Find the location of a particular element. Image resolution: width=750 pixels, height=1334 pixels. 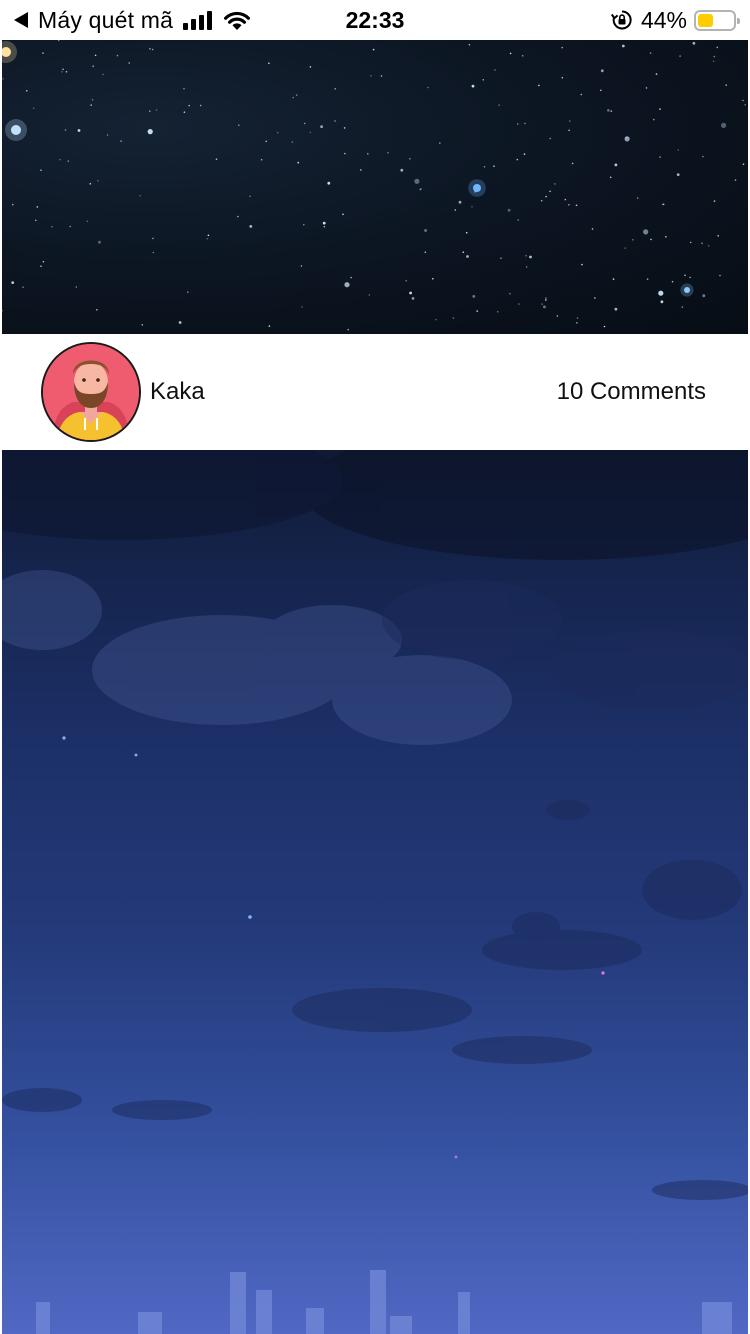

wifi-icon is located at coordinates (237, 20).